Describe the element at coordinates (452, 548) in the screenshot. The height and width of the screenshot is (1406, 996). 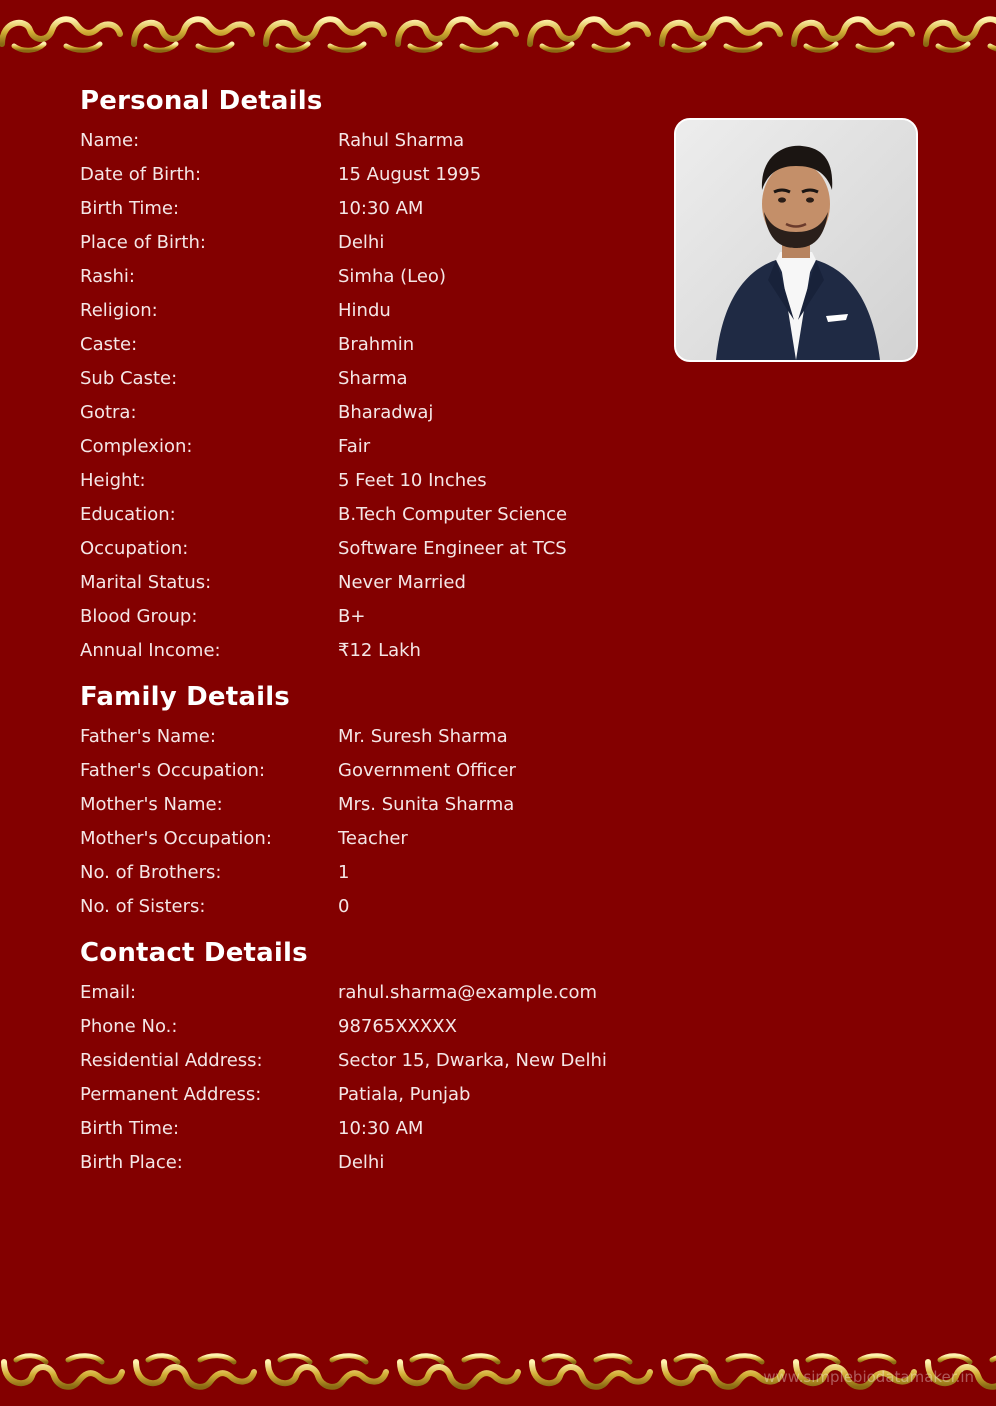
I see `detail-value: Software Engineer at TCS` at that location.